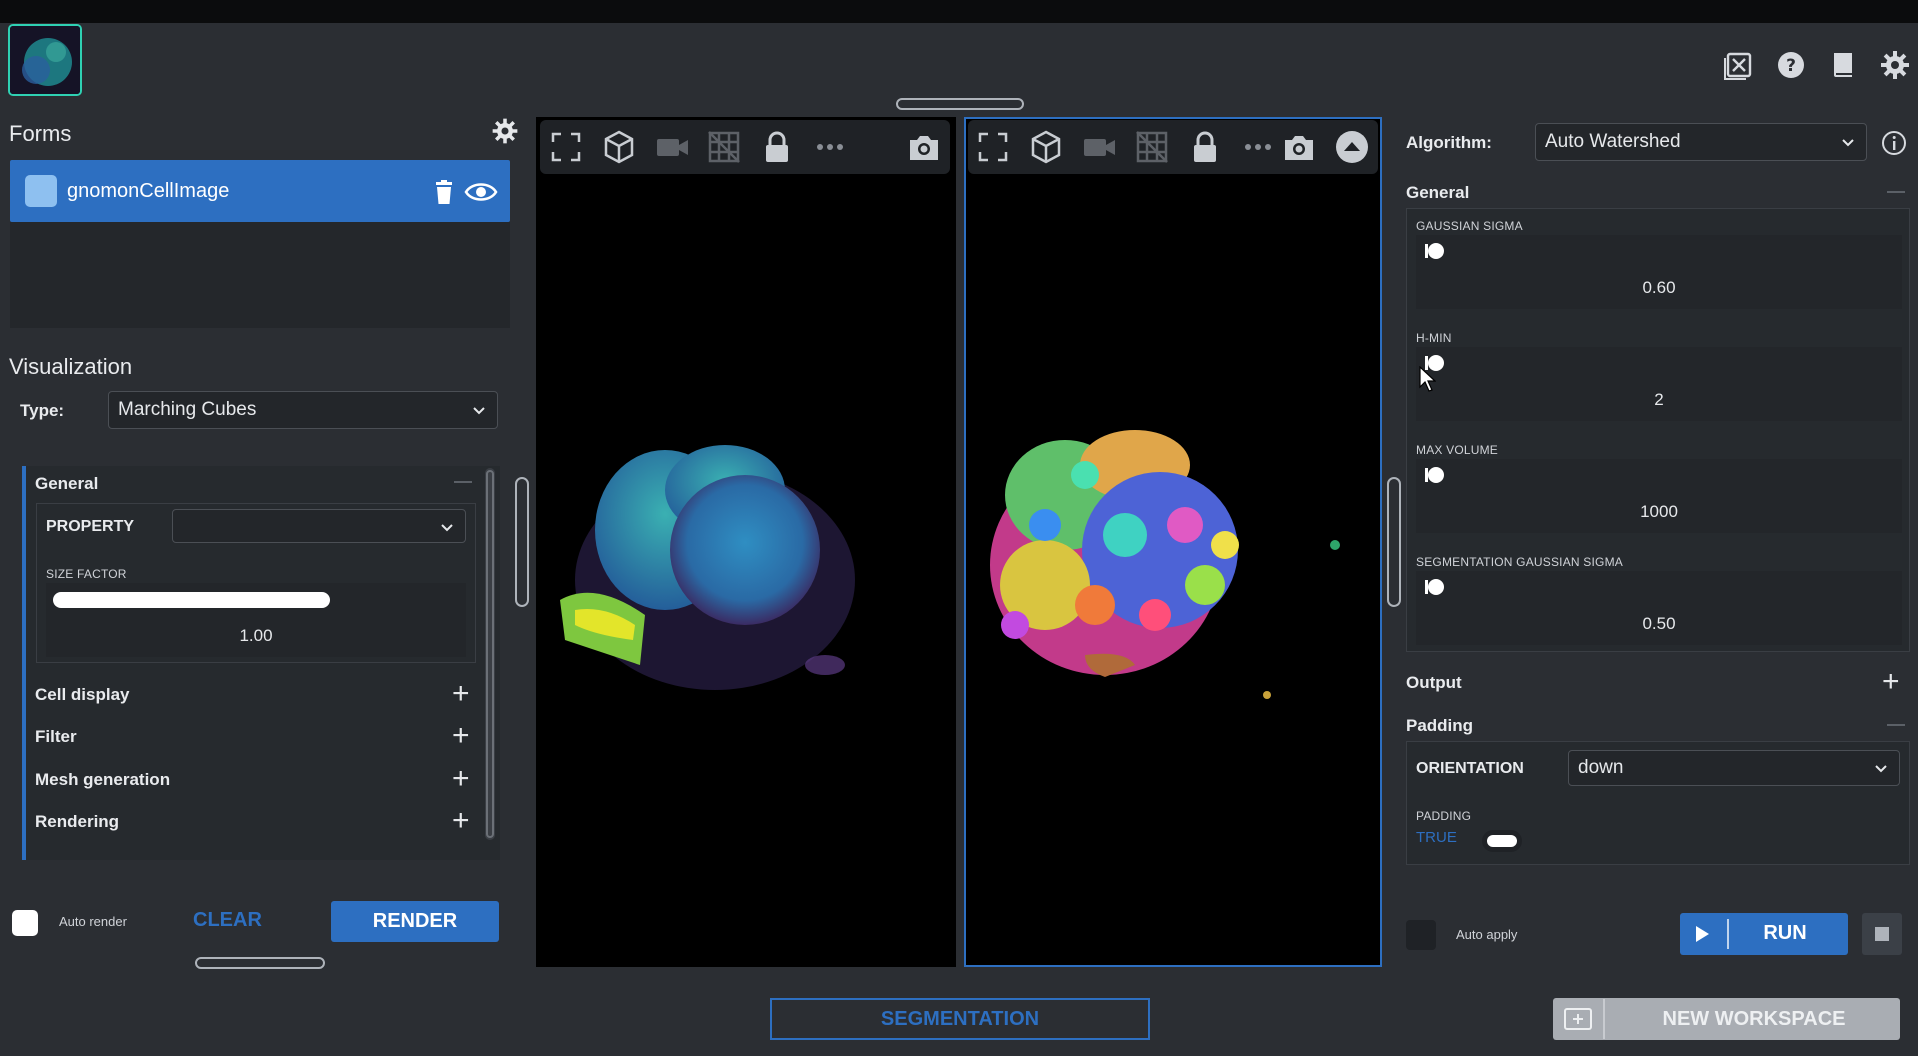 The image size is (1918, 1056). What do you see at coordinates (1470, 768) in the screenshot?
I see `orientation-label: ORIENTATION` at bounding box center [1470, 768].